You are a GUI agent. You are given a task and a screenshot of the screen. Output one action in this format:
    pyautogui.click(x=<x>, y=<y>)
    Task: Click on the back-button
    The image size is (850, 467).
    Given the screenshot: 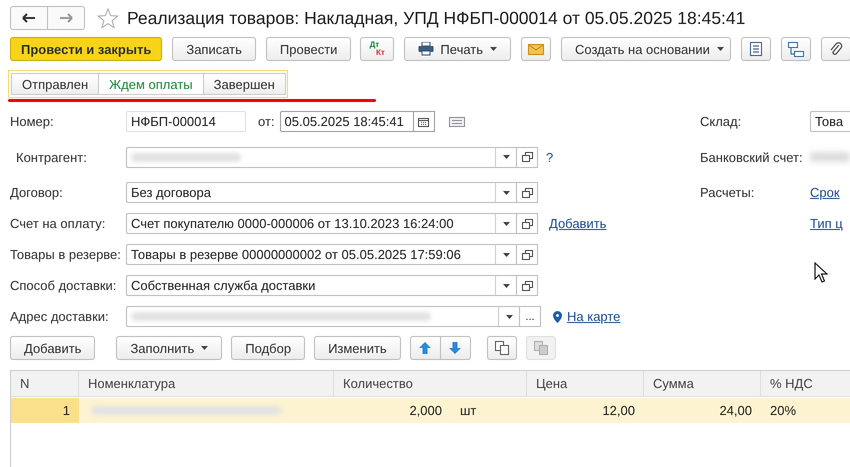 What is the action you would take?
    pyautogui.click(x=29, y=18)
    